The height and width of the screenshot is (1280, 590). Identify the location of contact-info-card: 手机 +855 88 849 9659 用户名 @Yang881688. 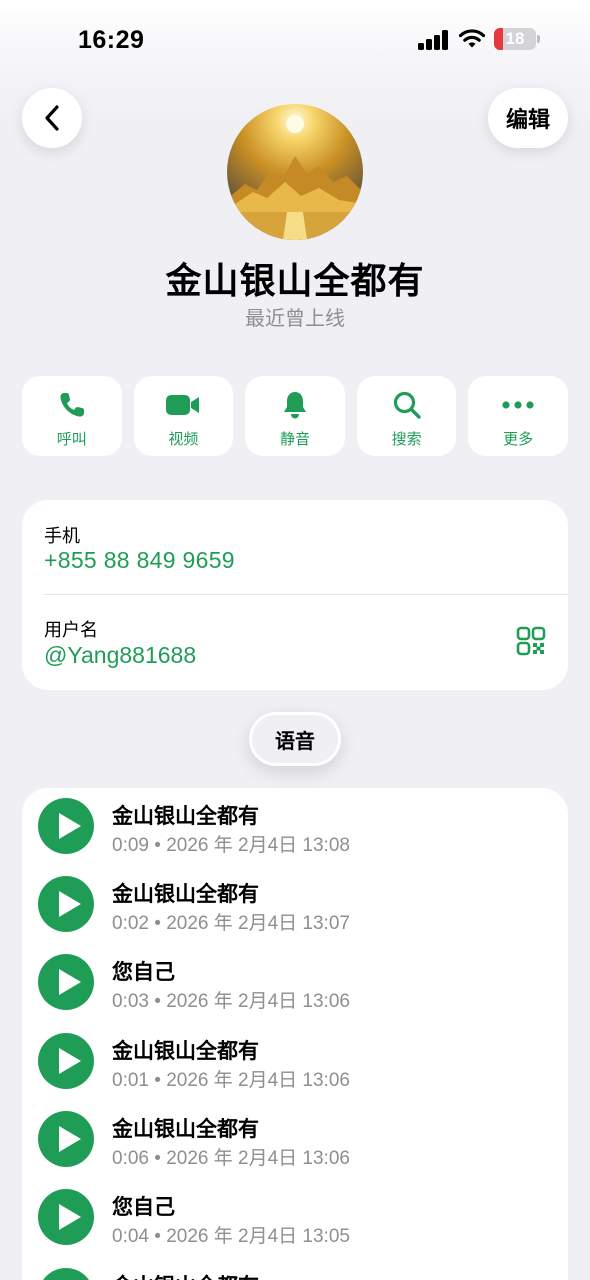
(295, 595).